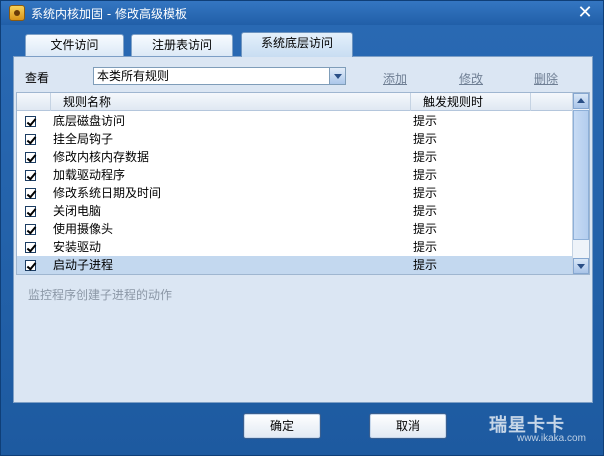 This screenshot has height=456, width=604. Describe the element at coordinates (295, 139) in the screenshot. I see `table-row: 挂全局钩子 提示` at that location.